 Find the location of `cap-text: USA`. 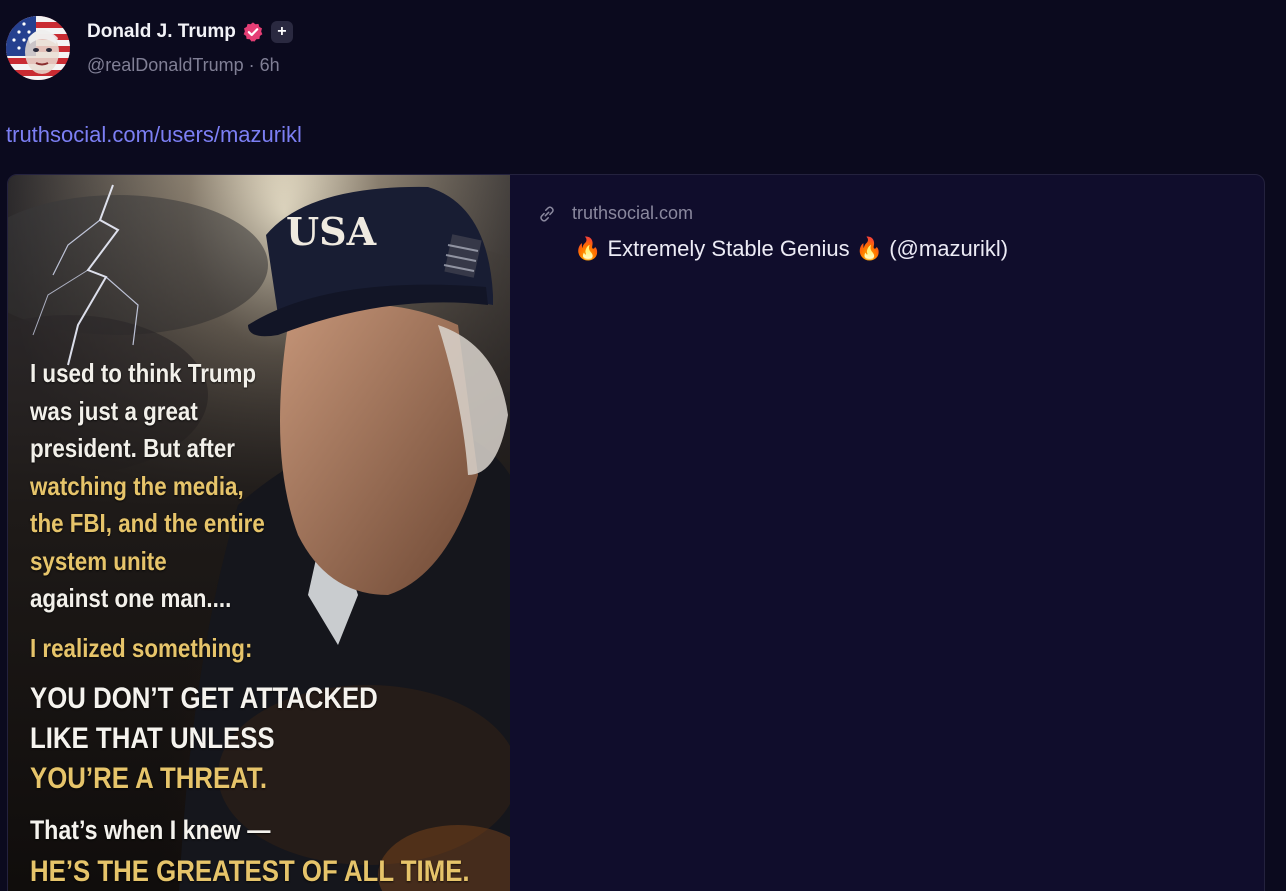

cap-text: USA is located at coordinates (331, 231).